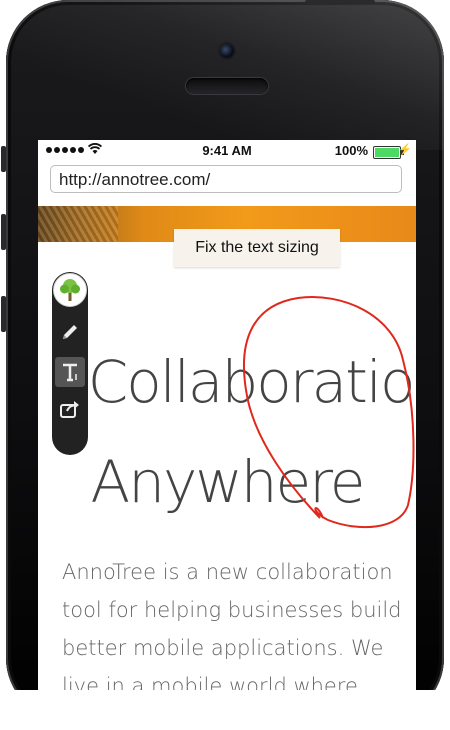 This screenshot has height=730, width=450. What do you see at coordinates (257, 248) in the screenshot?
I see `annotation-comment: Fix the text sizing` at bounding box center [257, 248].